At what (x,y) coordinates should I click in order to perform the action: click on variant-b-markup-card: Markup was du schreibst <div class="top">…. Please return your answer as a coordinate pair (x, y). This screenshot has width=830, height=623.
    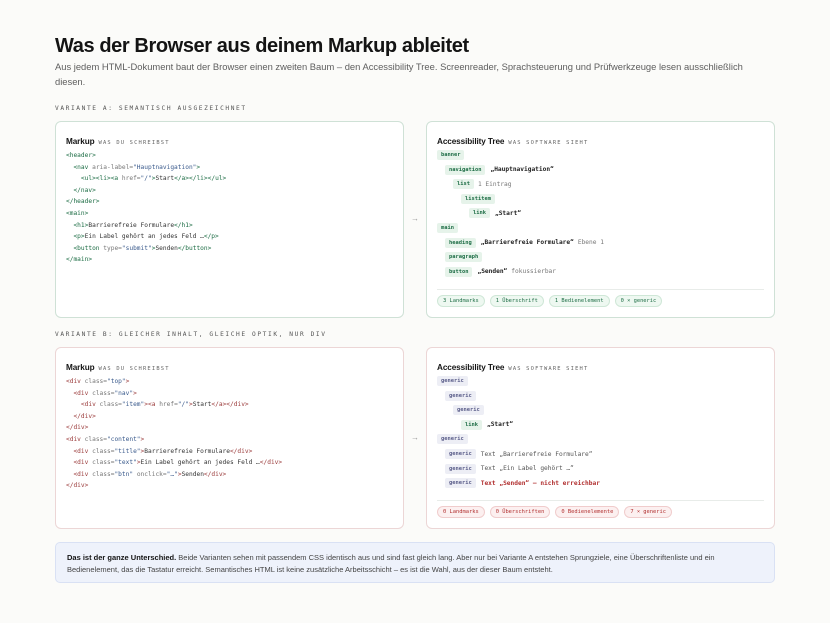
    Looking at the image, I should click on (229, 438).